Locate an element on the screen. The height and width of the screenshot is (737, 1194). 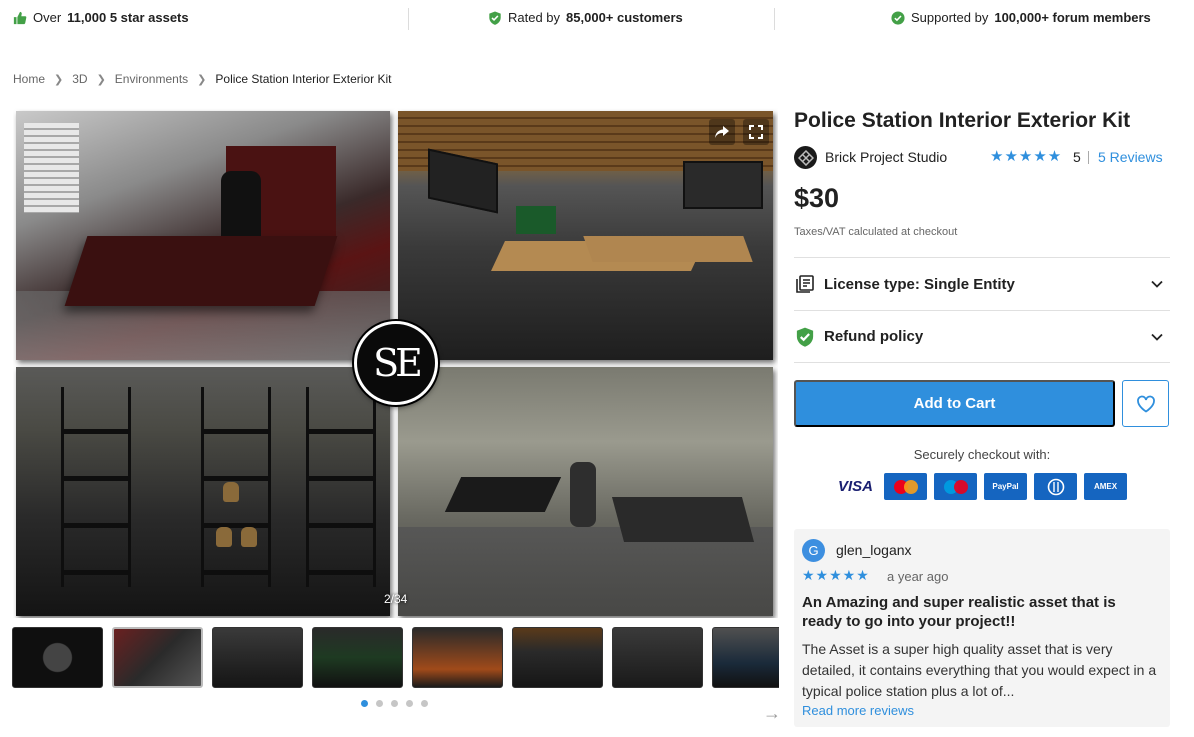
trust-item-assets-bold: 11,000 5 star assets is located at coordinates (128, 17).